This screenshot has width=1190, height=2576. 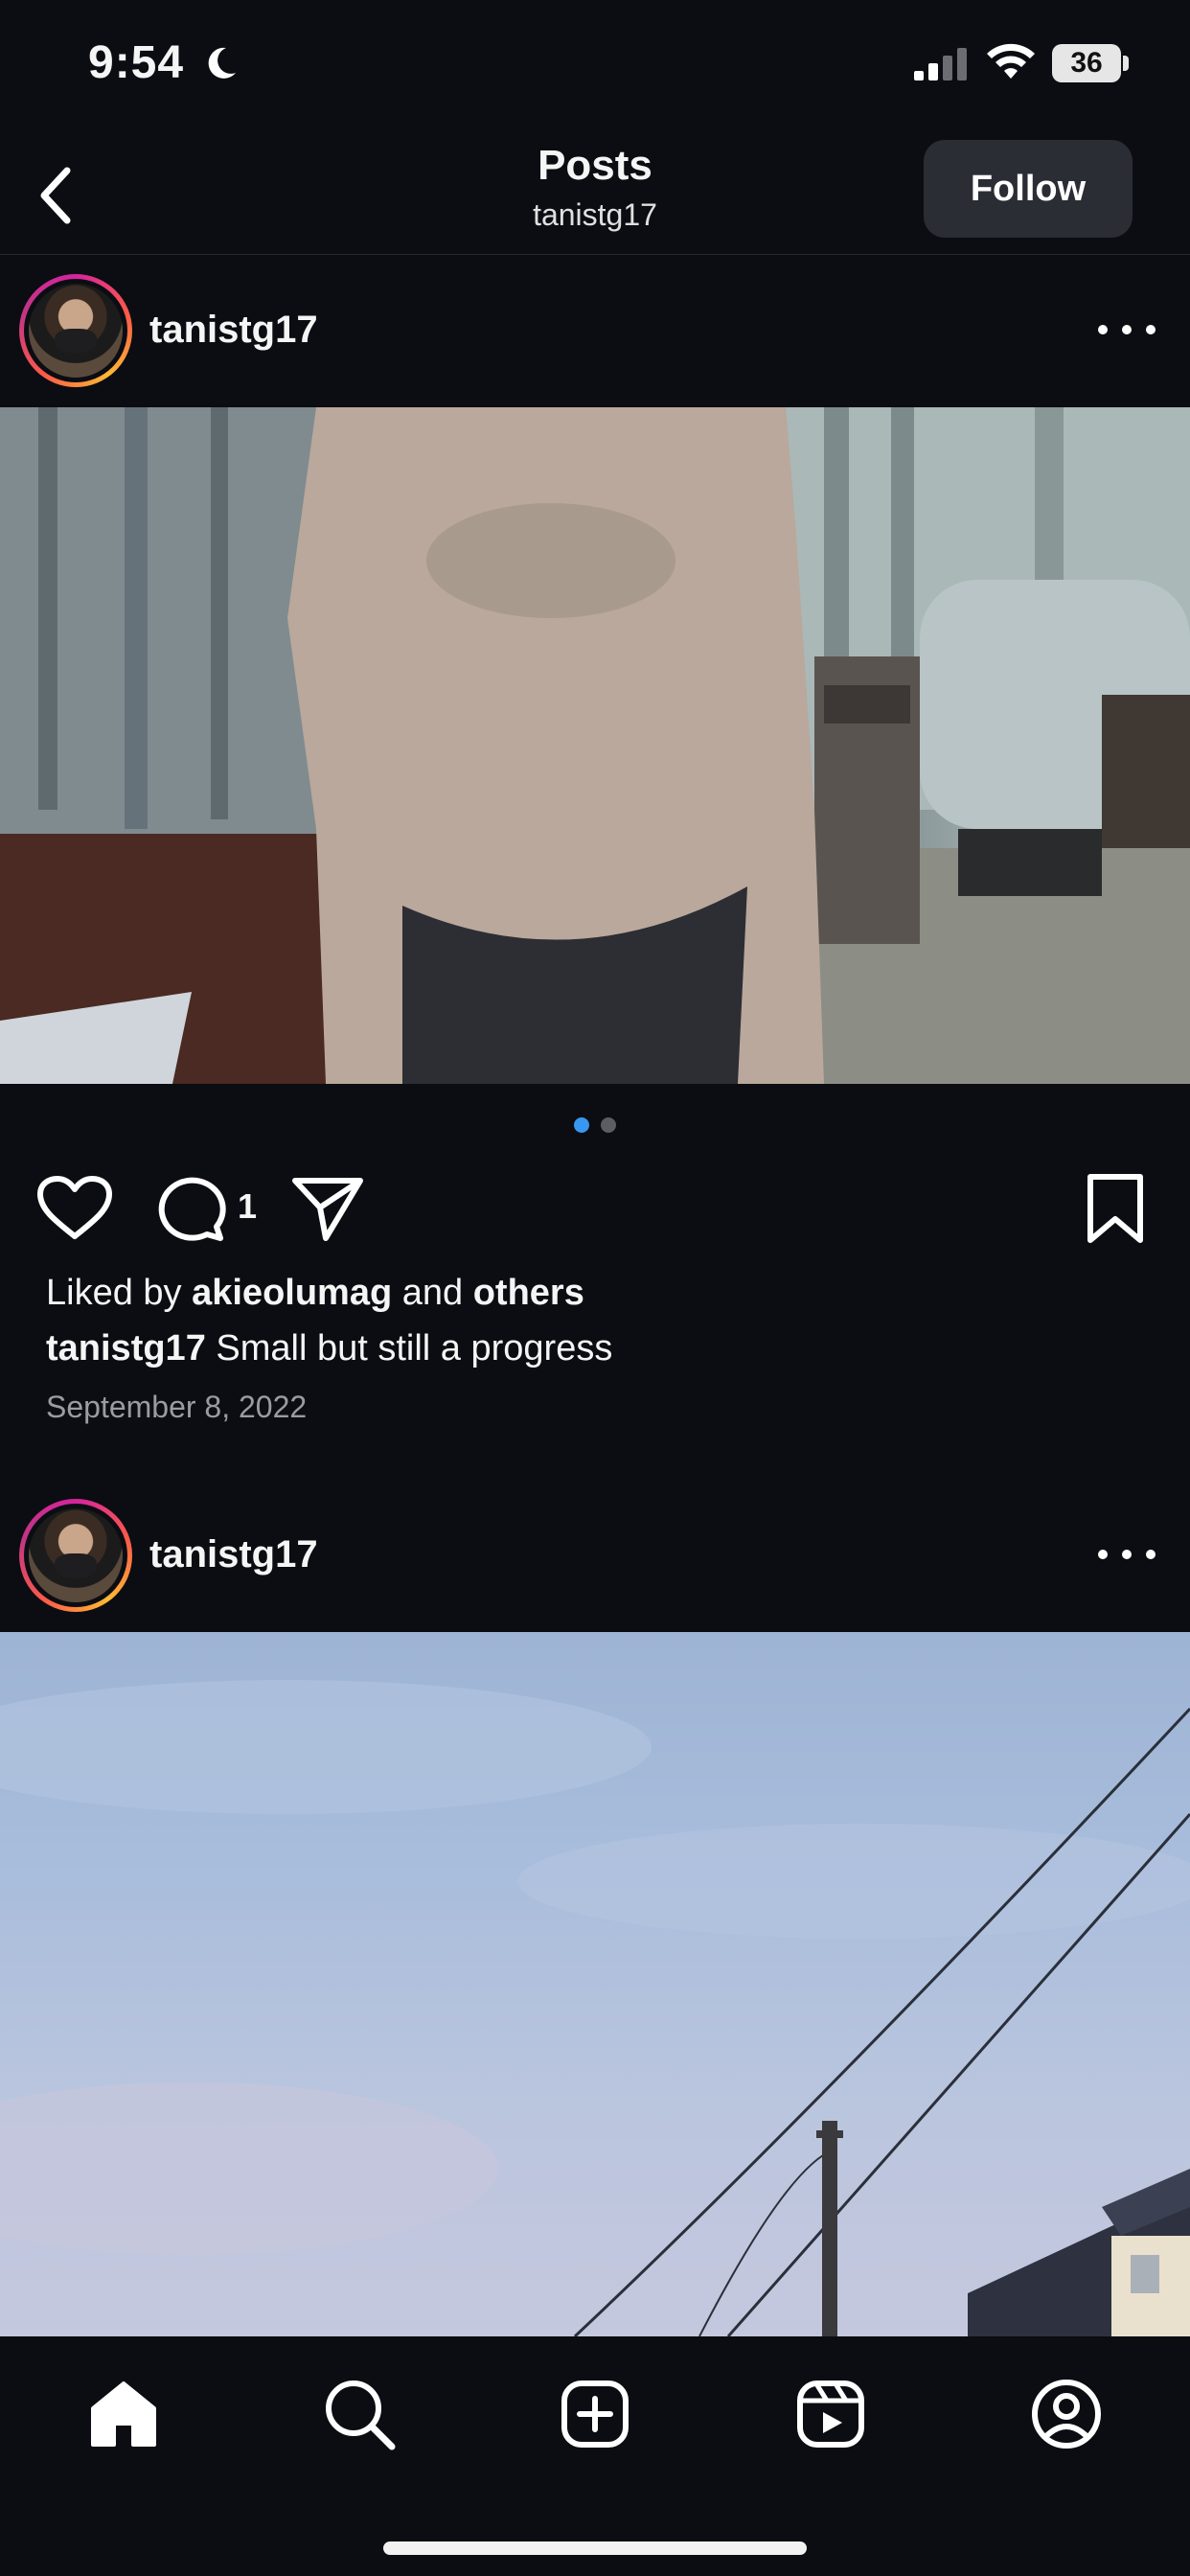 I want to click on bottom-tab-bar, so click(x=595, y=2456).